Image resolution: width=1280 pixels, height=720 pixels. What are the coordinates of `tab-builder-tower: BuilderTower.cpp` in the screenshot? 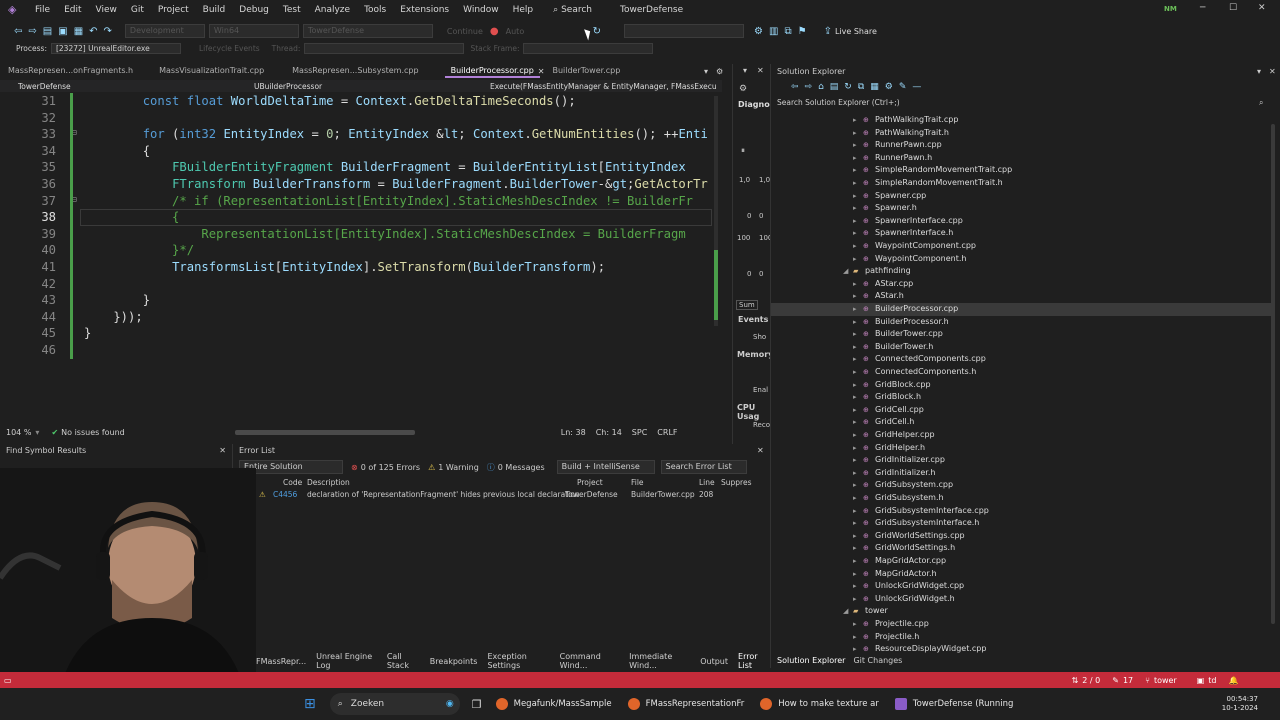 It's located at (586, 71).